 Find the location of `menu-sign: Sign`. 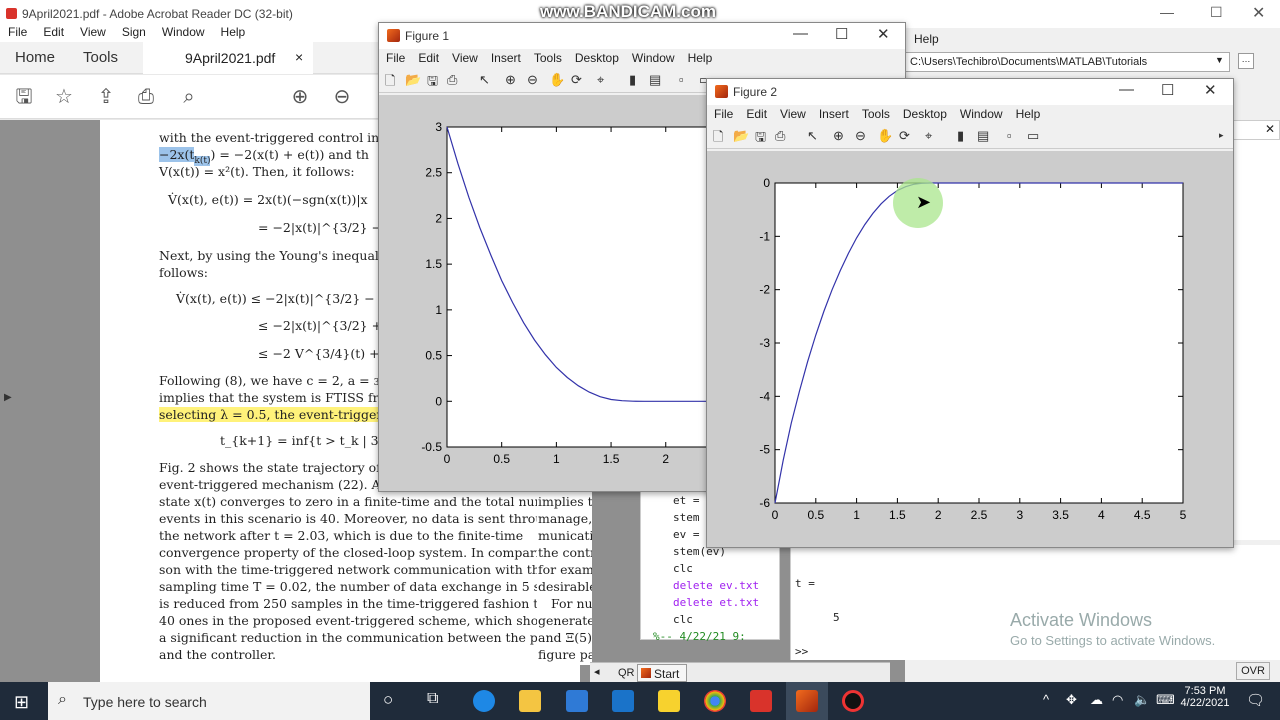

menu-sign: Sign is located at coordinates (134, 32).